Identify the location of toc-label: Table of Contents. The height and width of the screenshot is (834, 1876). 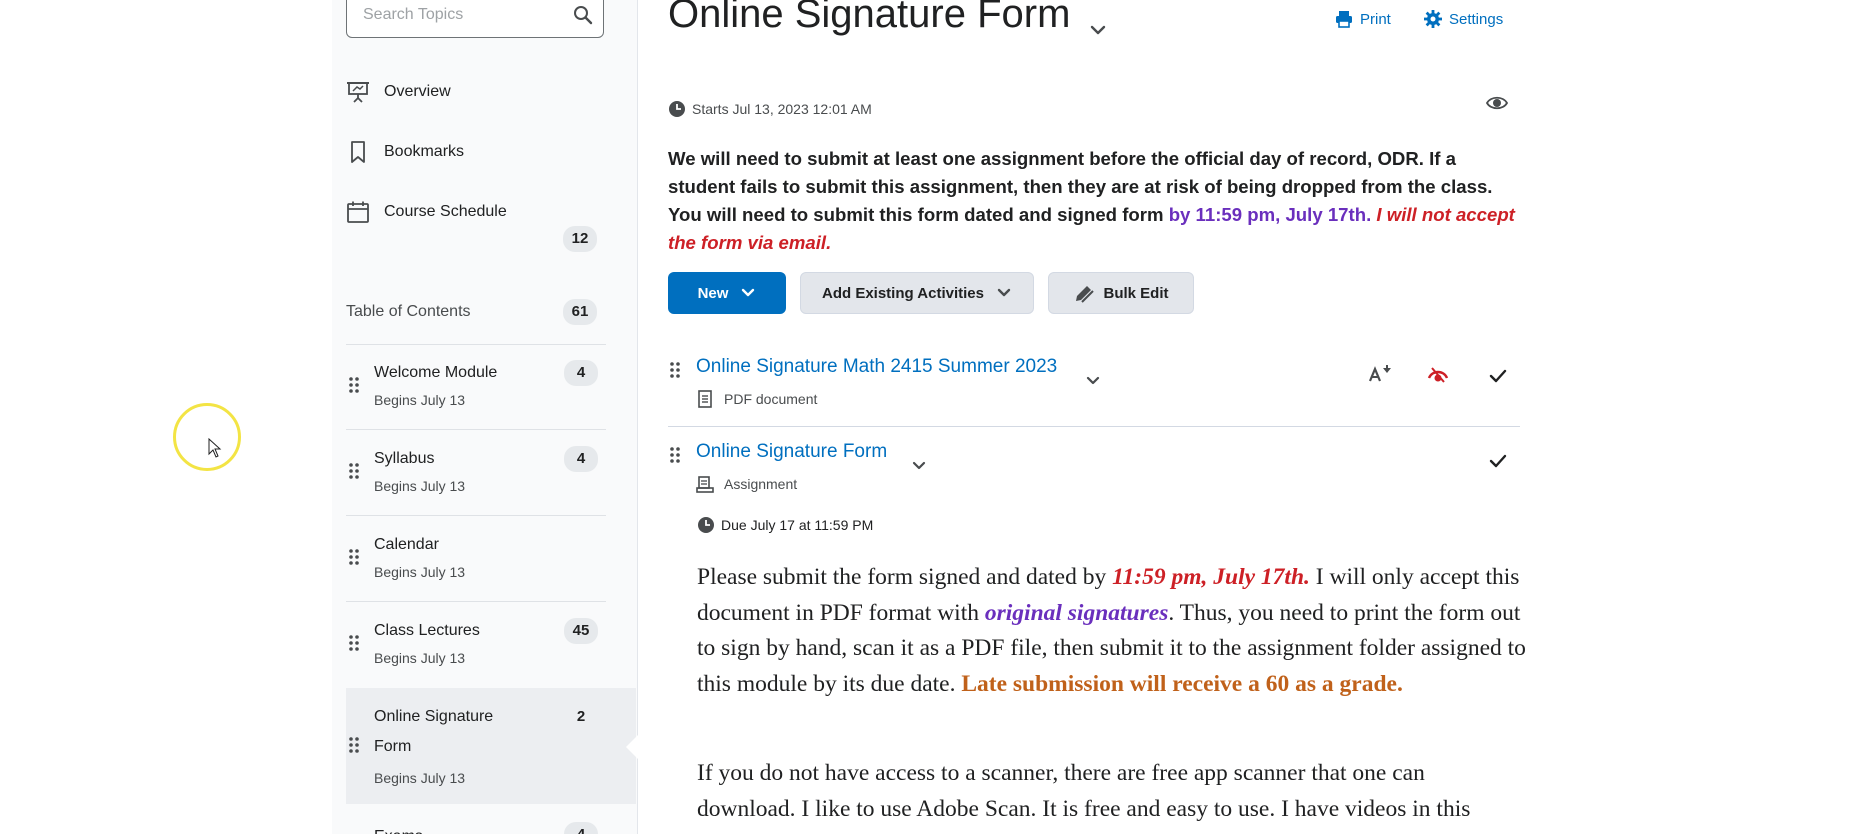
(408, 311).